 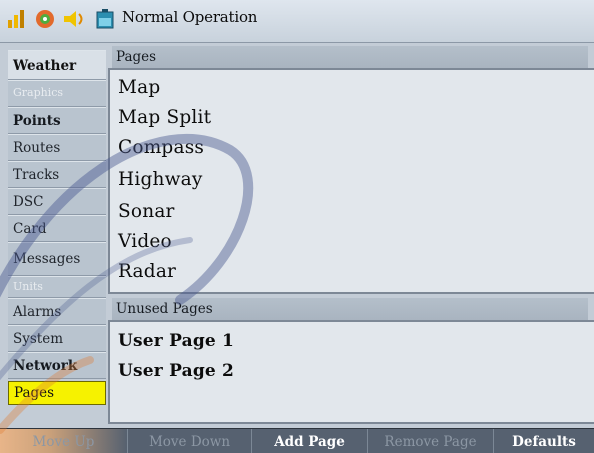 I want to click on pages-group-label: Pages, so click(x=350, y=57).